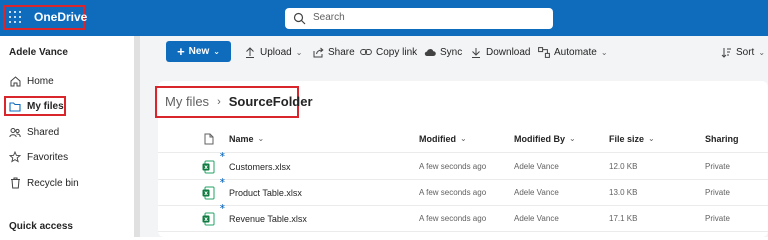  I want to click on share-icon, so click(318, 52).